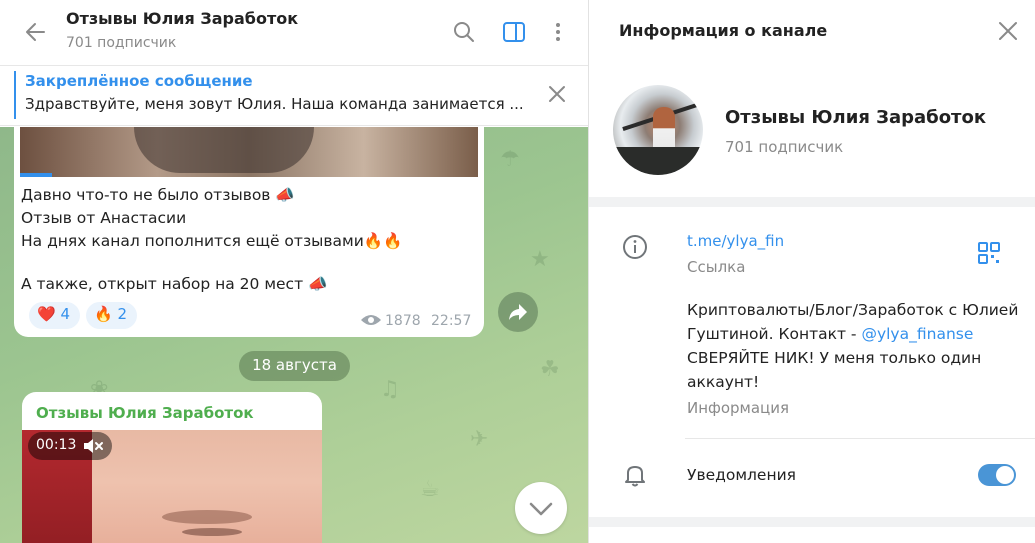 Image resolution: width=1035 pixels, height=543 pixels. I want to click on description-line: Криптовалюты/Блог/Заработок с Юлией, so click(853, 310).